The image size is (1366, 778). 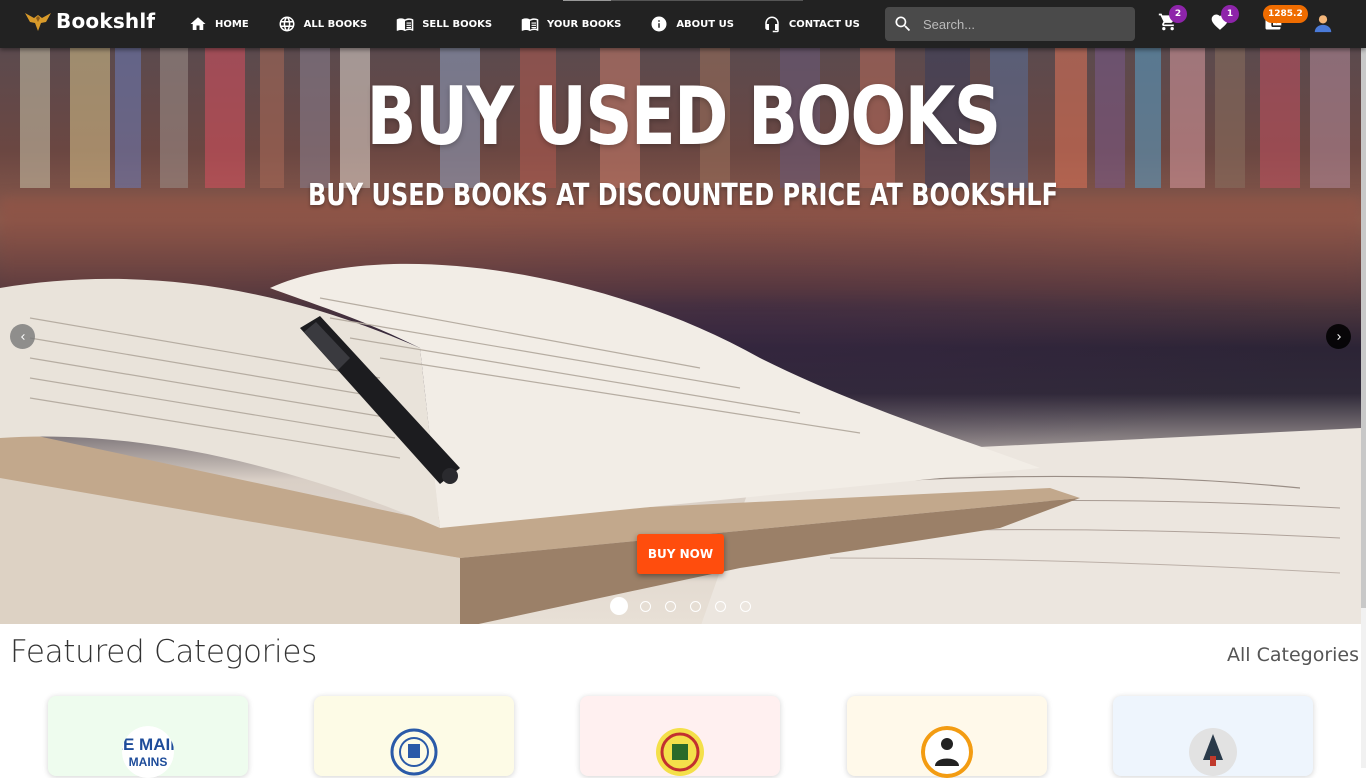 I want to click on jee-logo-text: JEE MAINS, so click(x=148, y=744).